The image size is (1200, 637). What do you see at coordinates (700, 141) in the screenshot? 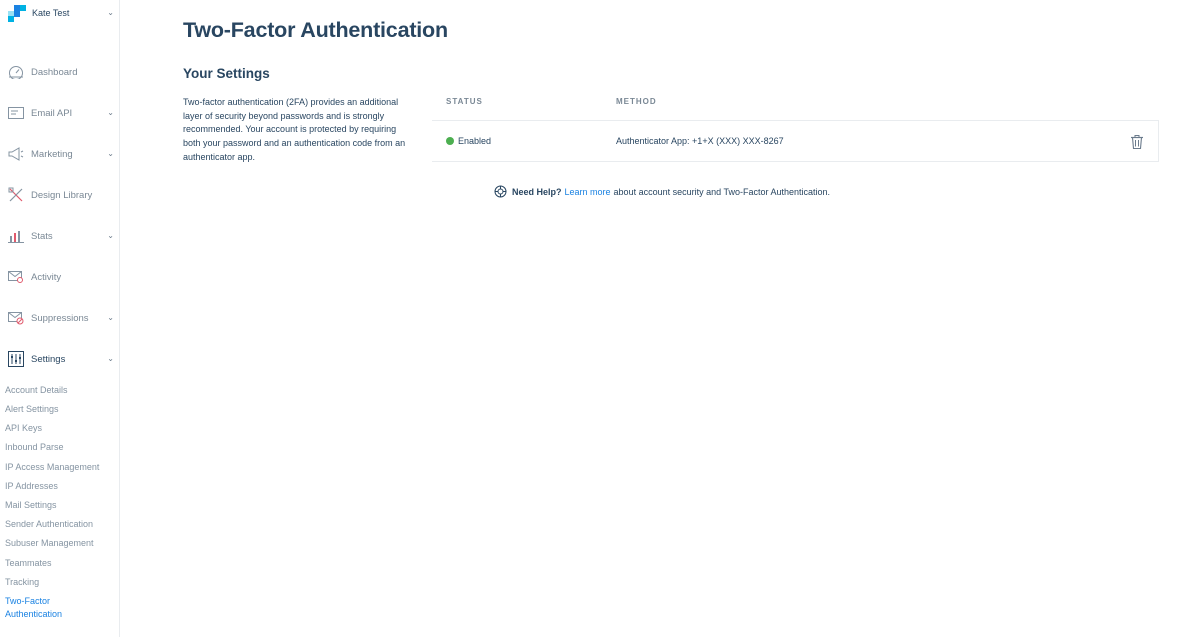
I see `method-text: Authenticator App: +1+X (XXX) XXX-8267` at bounding box center [700, 141].